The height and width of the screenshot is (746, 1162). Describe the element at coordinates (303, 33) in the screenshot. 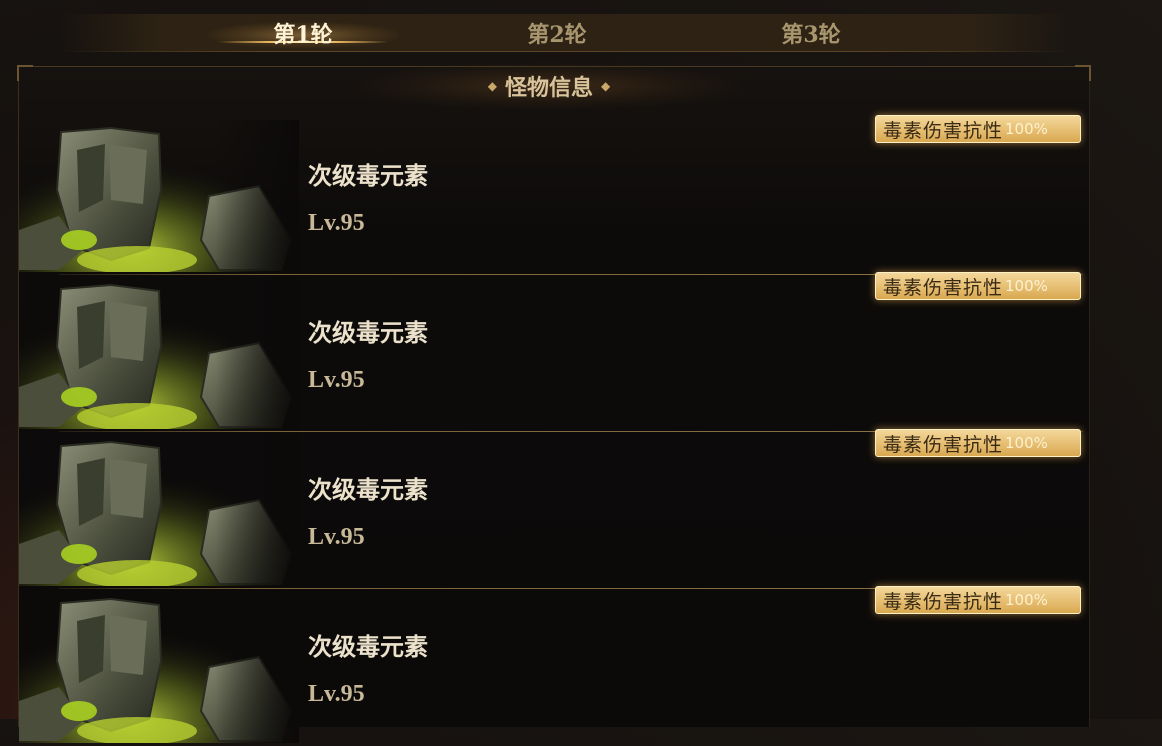

I see `tab-round-1: 第1轮` at that location.